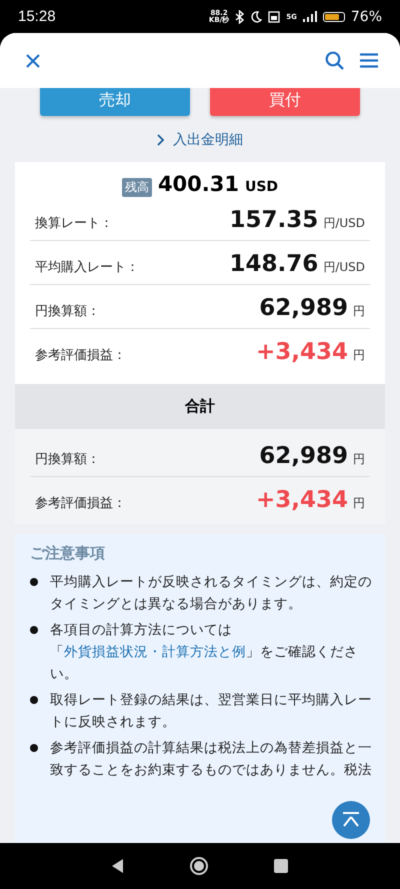 This screenshot has height=889, width=400. Describe the element at coordinates (366, 16) in the screenshot. I see `battery-percent: 76%` at that location.